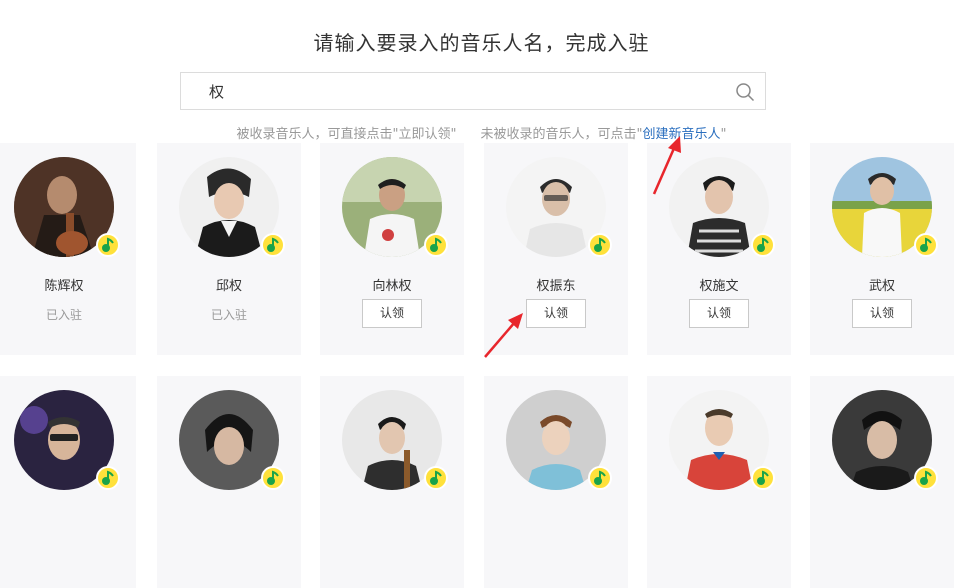 The width and height of the screenshot is (963, 588). What do you see at coordinates (68, 249) in the screenshot?
I see `artist-card: 陈辉权 已入驻` at bounding box center [68, 249].